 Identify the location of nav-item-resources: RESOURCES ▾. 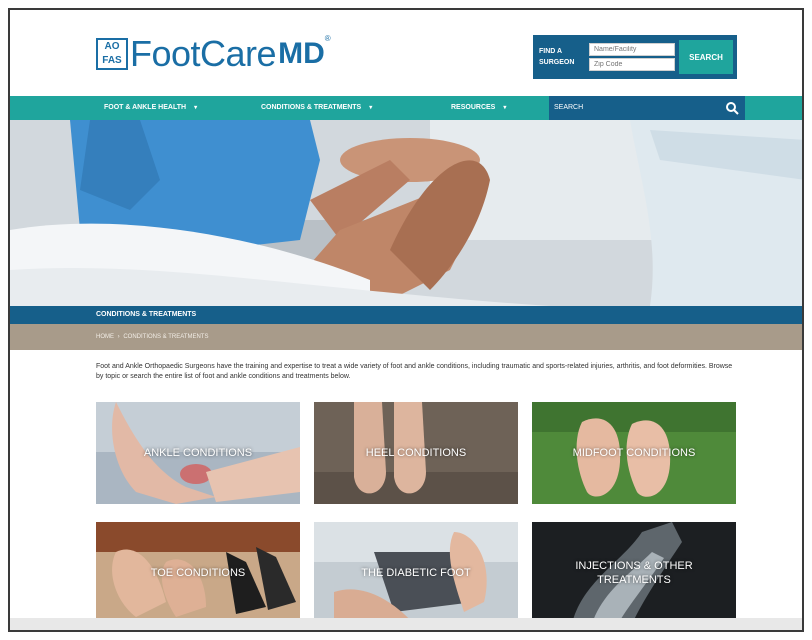
(478, 108).